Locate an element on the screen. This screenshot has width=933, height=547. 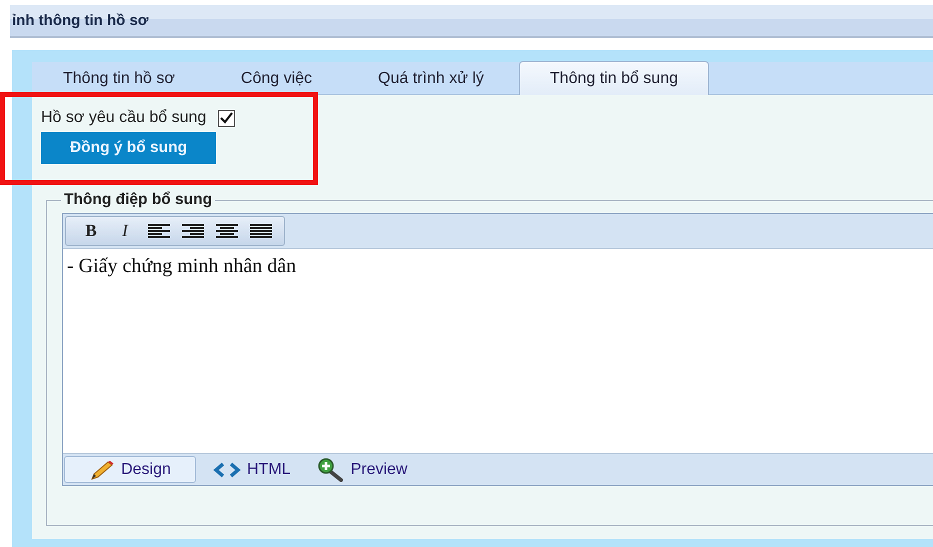
align-center-icon is located at coordinates (227, 231).